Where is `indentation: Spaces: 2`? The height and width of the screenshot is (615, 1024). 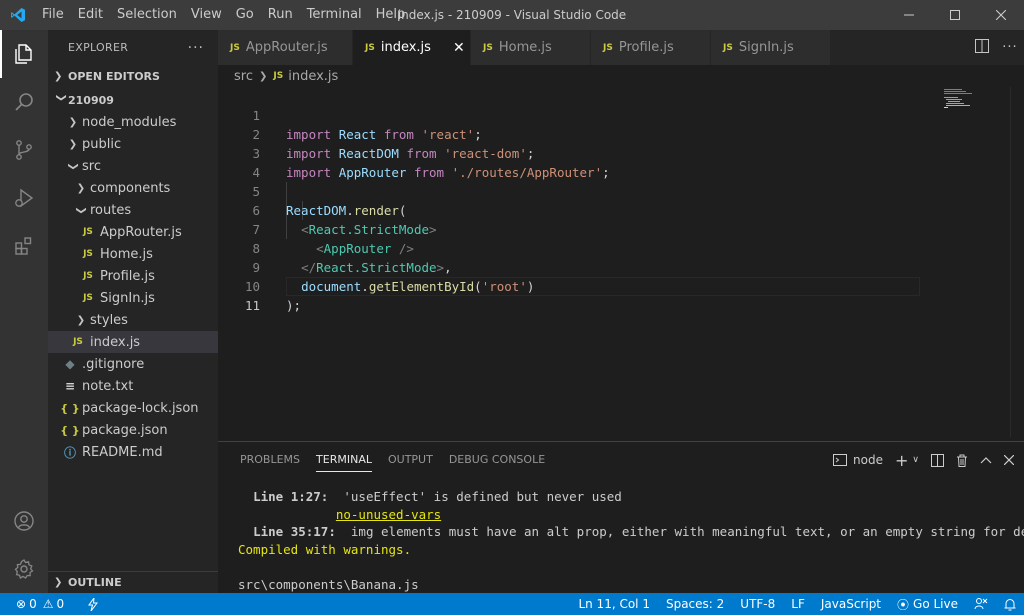
indentation: Spaces: 2 is located at coordinates (695, 604).